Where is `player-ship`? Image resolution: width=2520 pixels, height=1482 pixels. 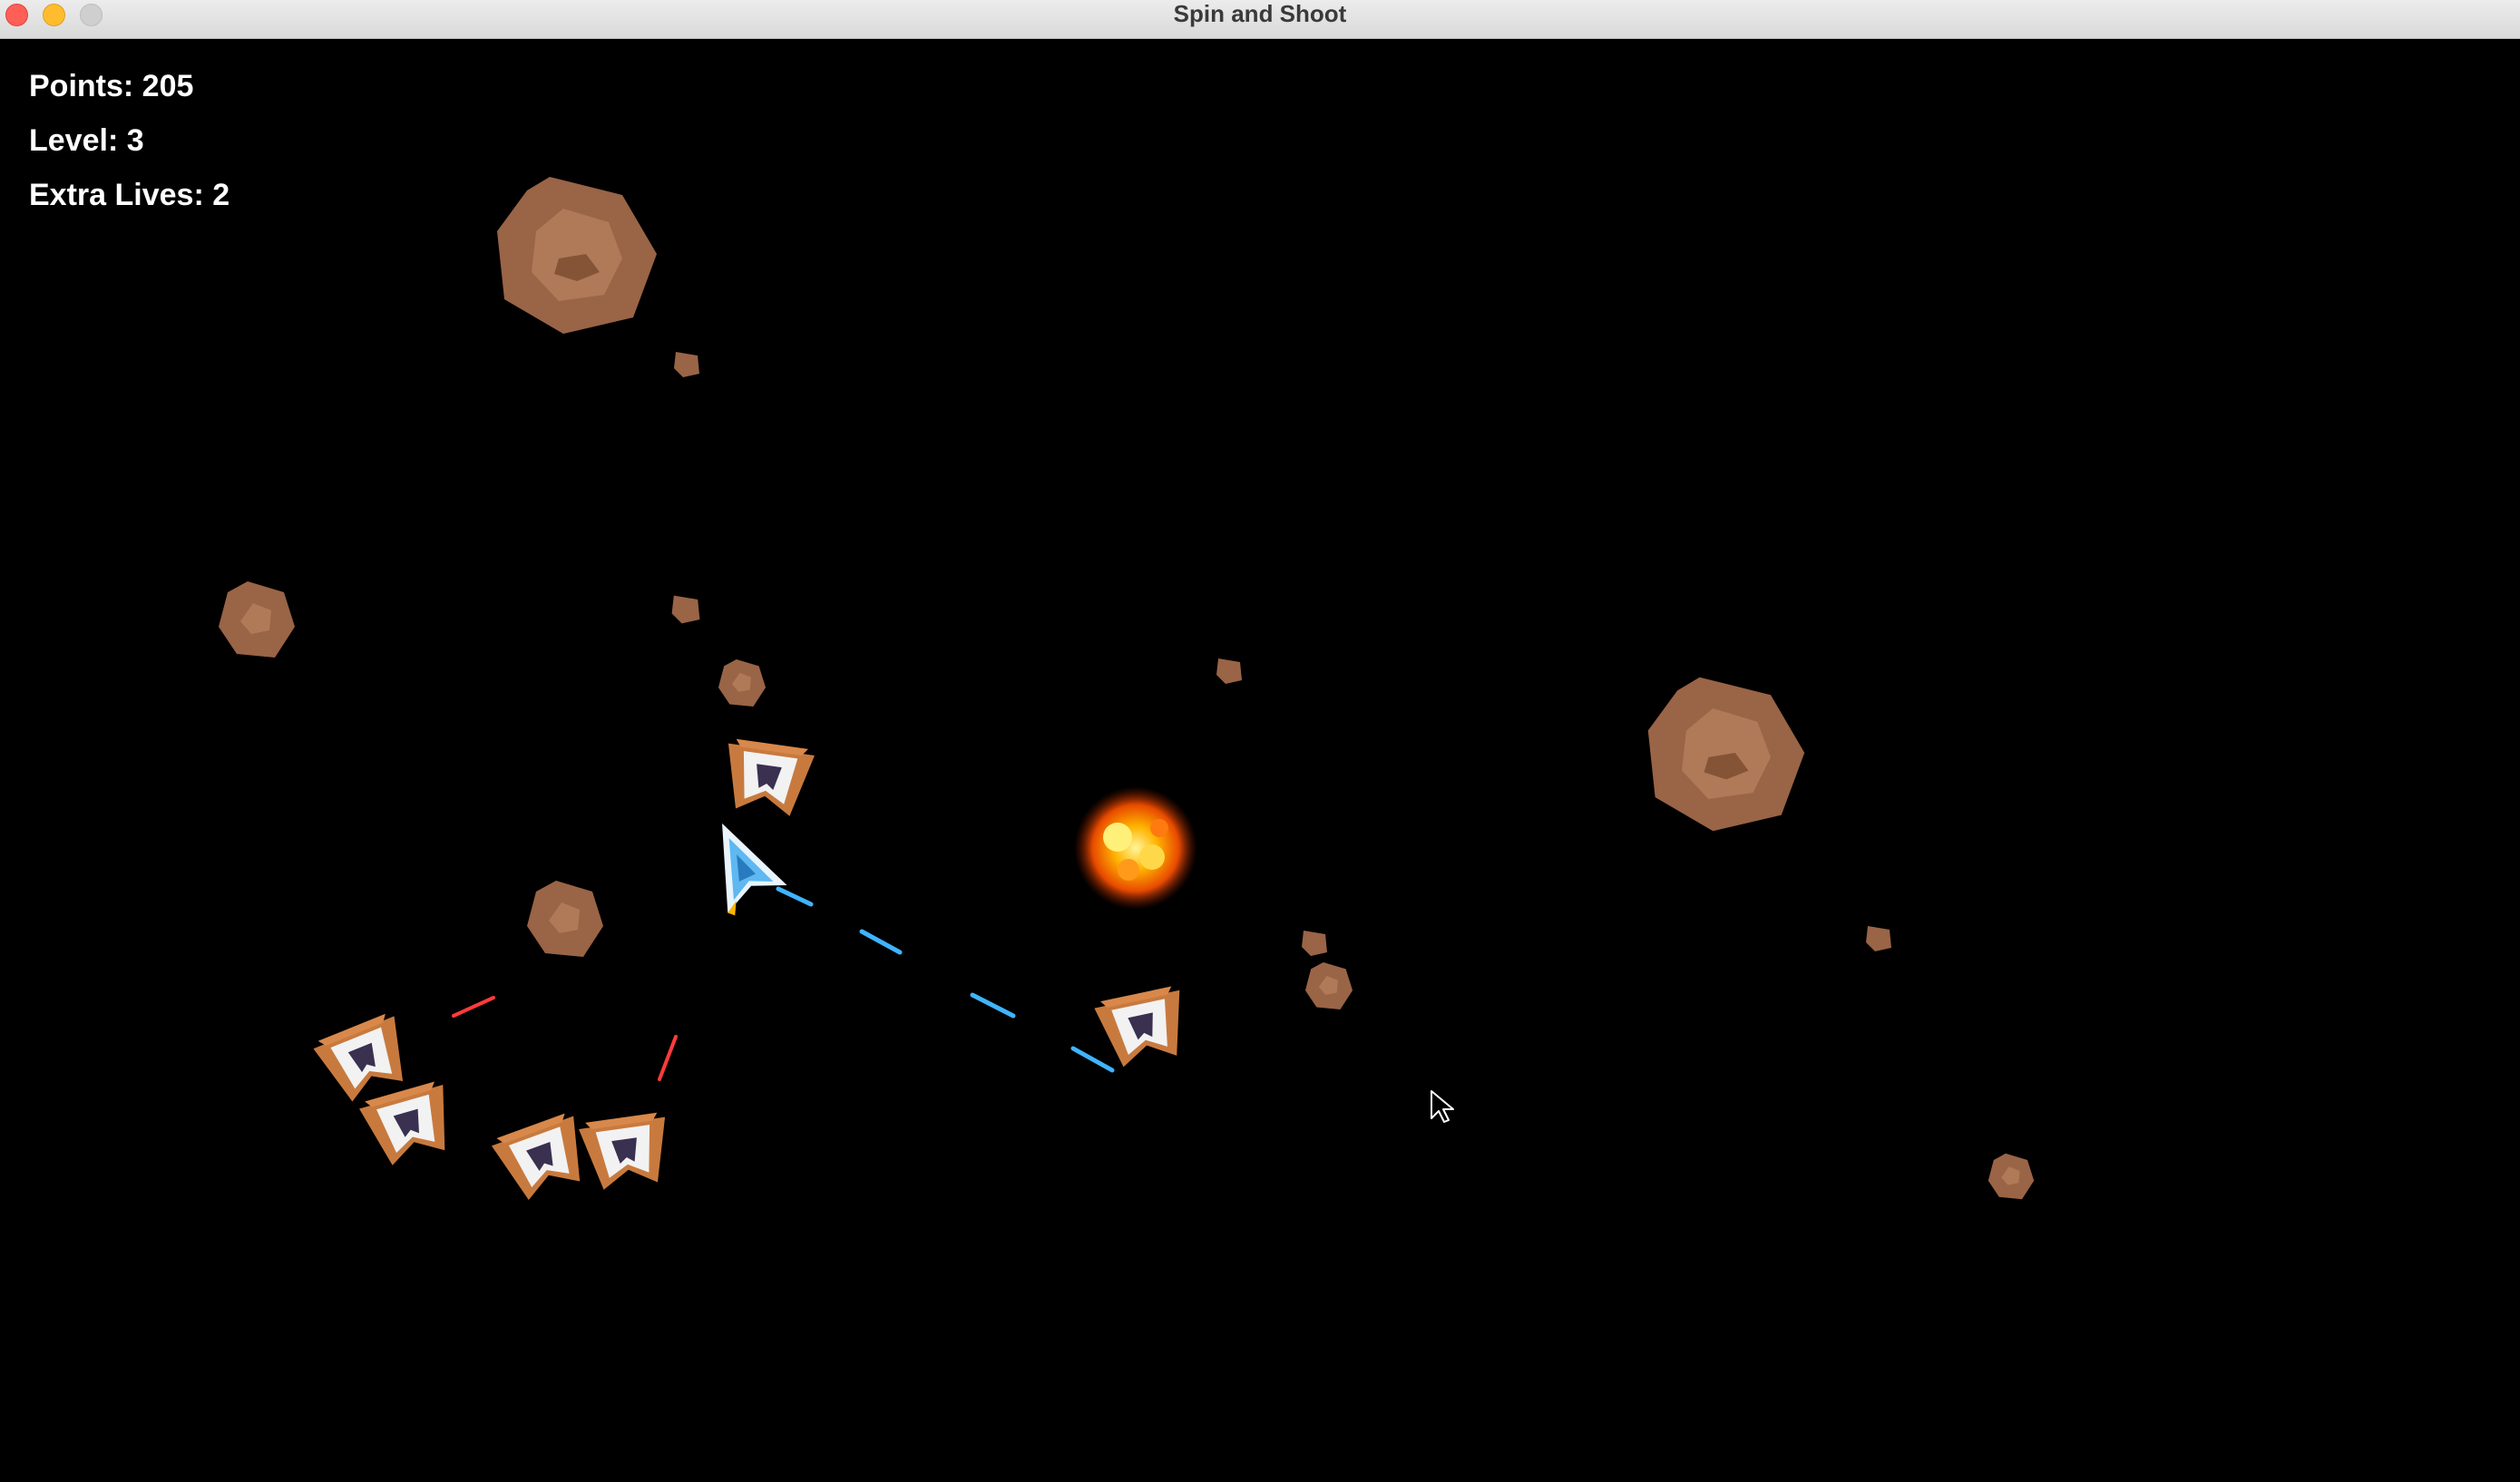 player-ship is located at coordinates (754, 869).